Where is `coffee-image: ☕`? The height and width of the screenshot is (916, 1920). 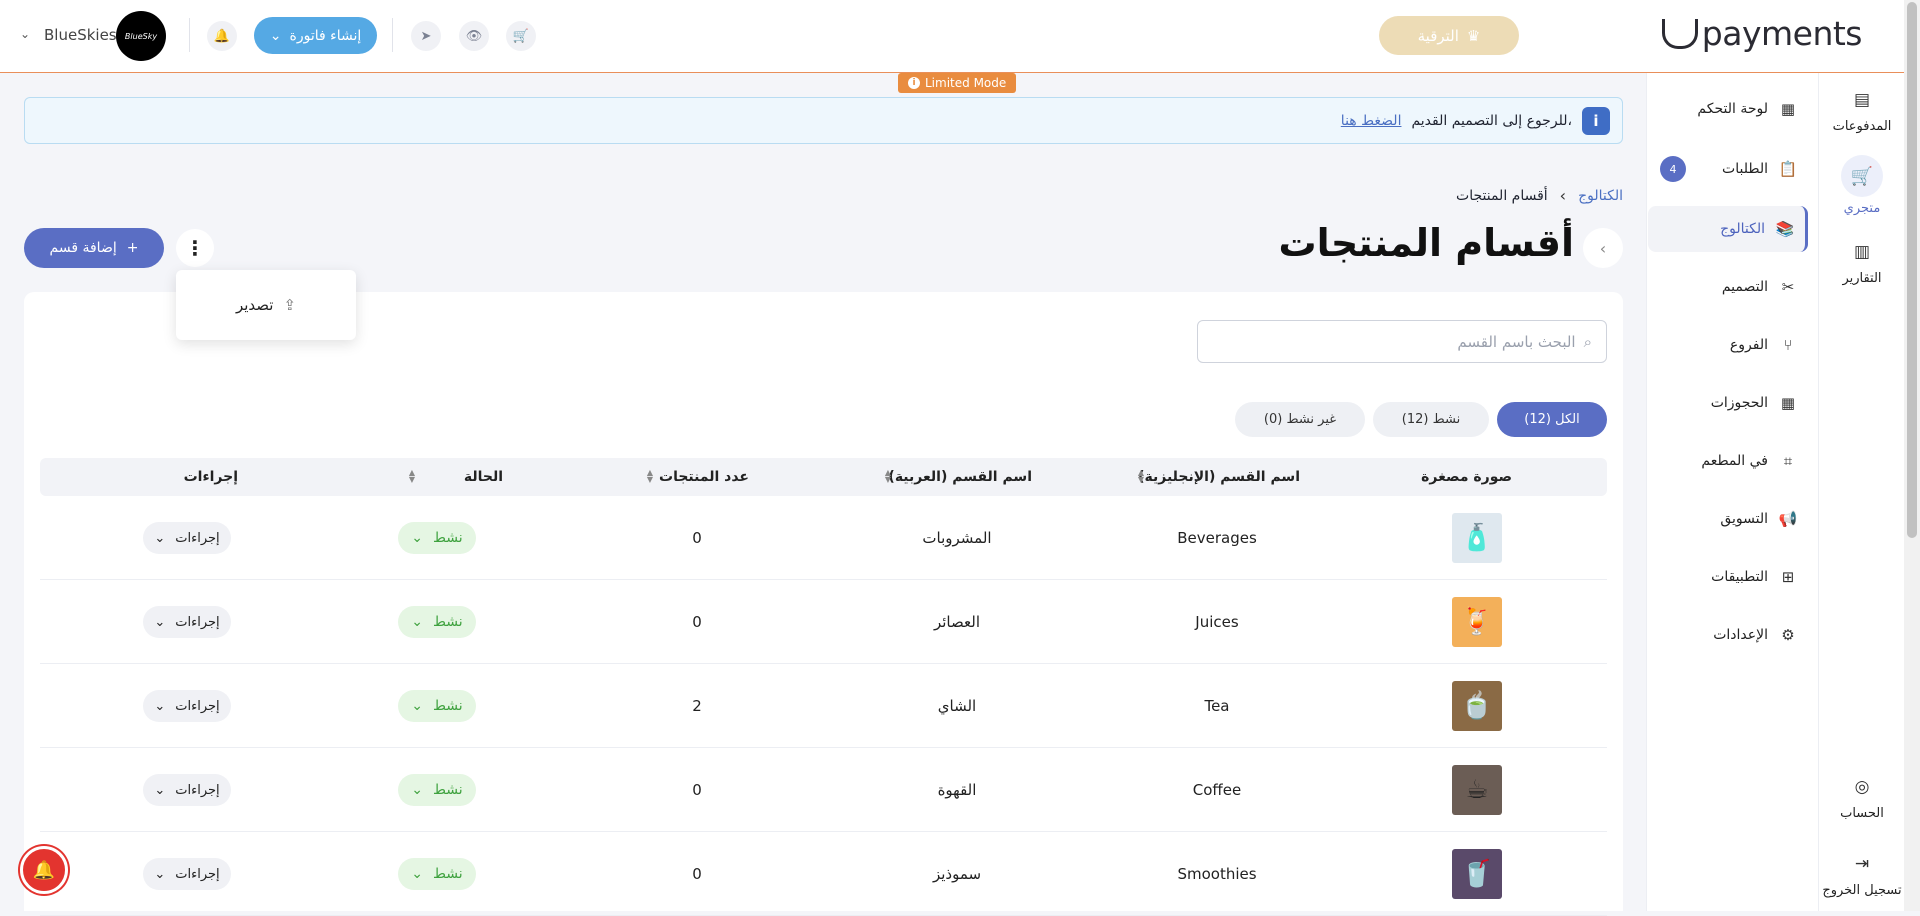 coffee-image: ☕ is located at coordinates (1477, 790).